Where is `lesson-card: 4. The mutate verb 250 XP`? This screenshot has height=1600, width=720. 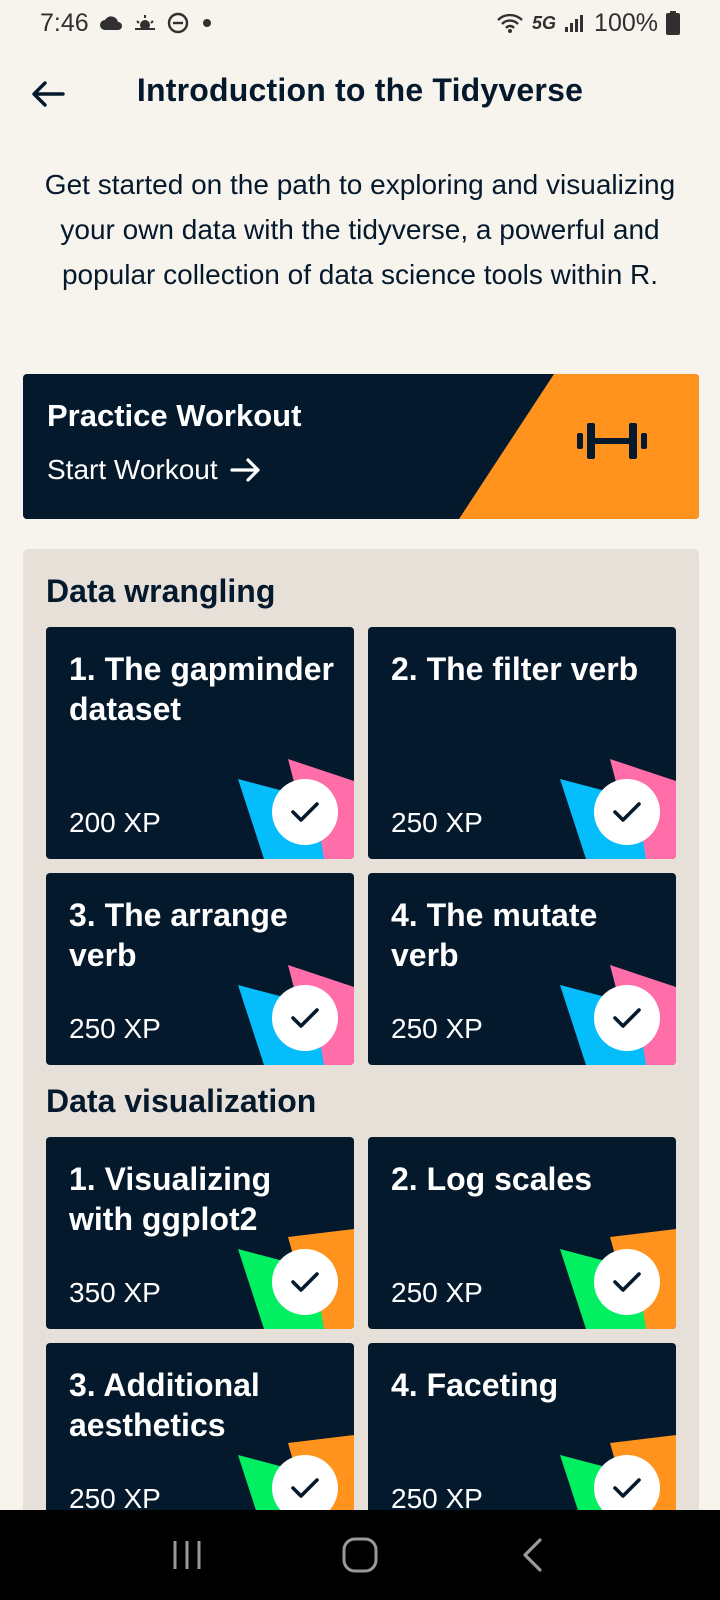 lesson-card: 4. The mutate verb 250 XP is located at coordinates (522, 969).